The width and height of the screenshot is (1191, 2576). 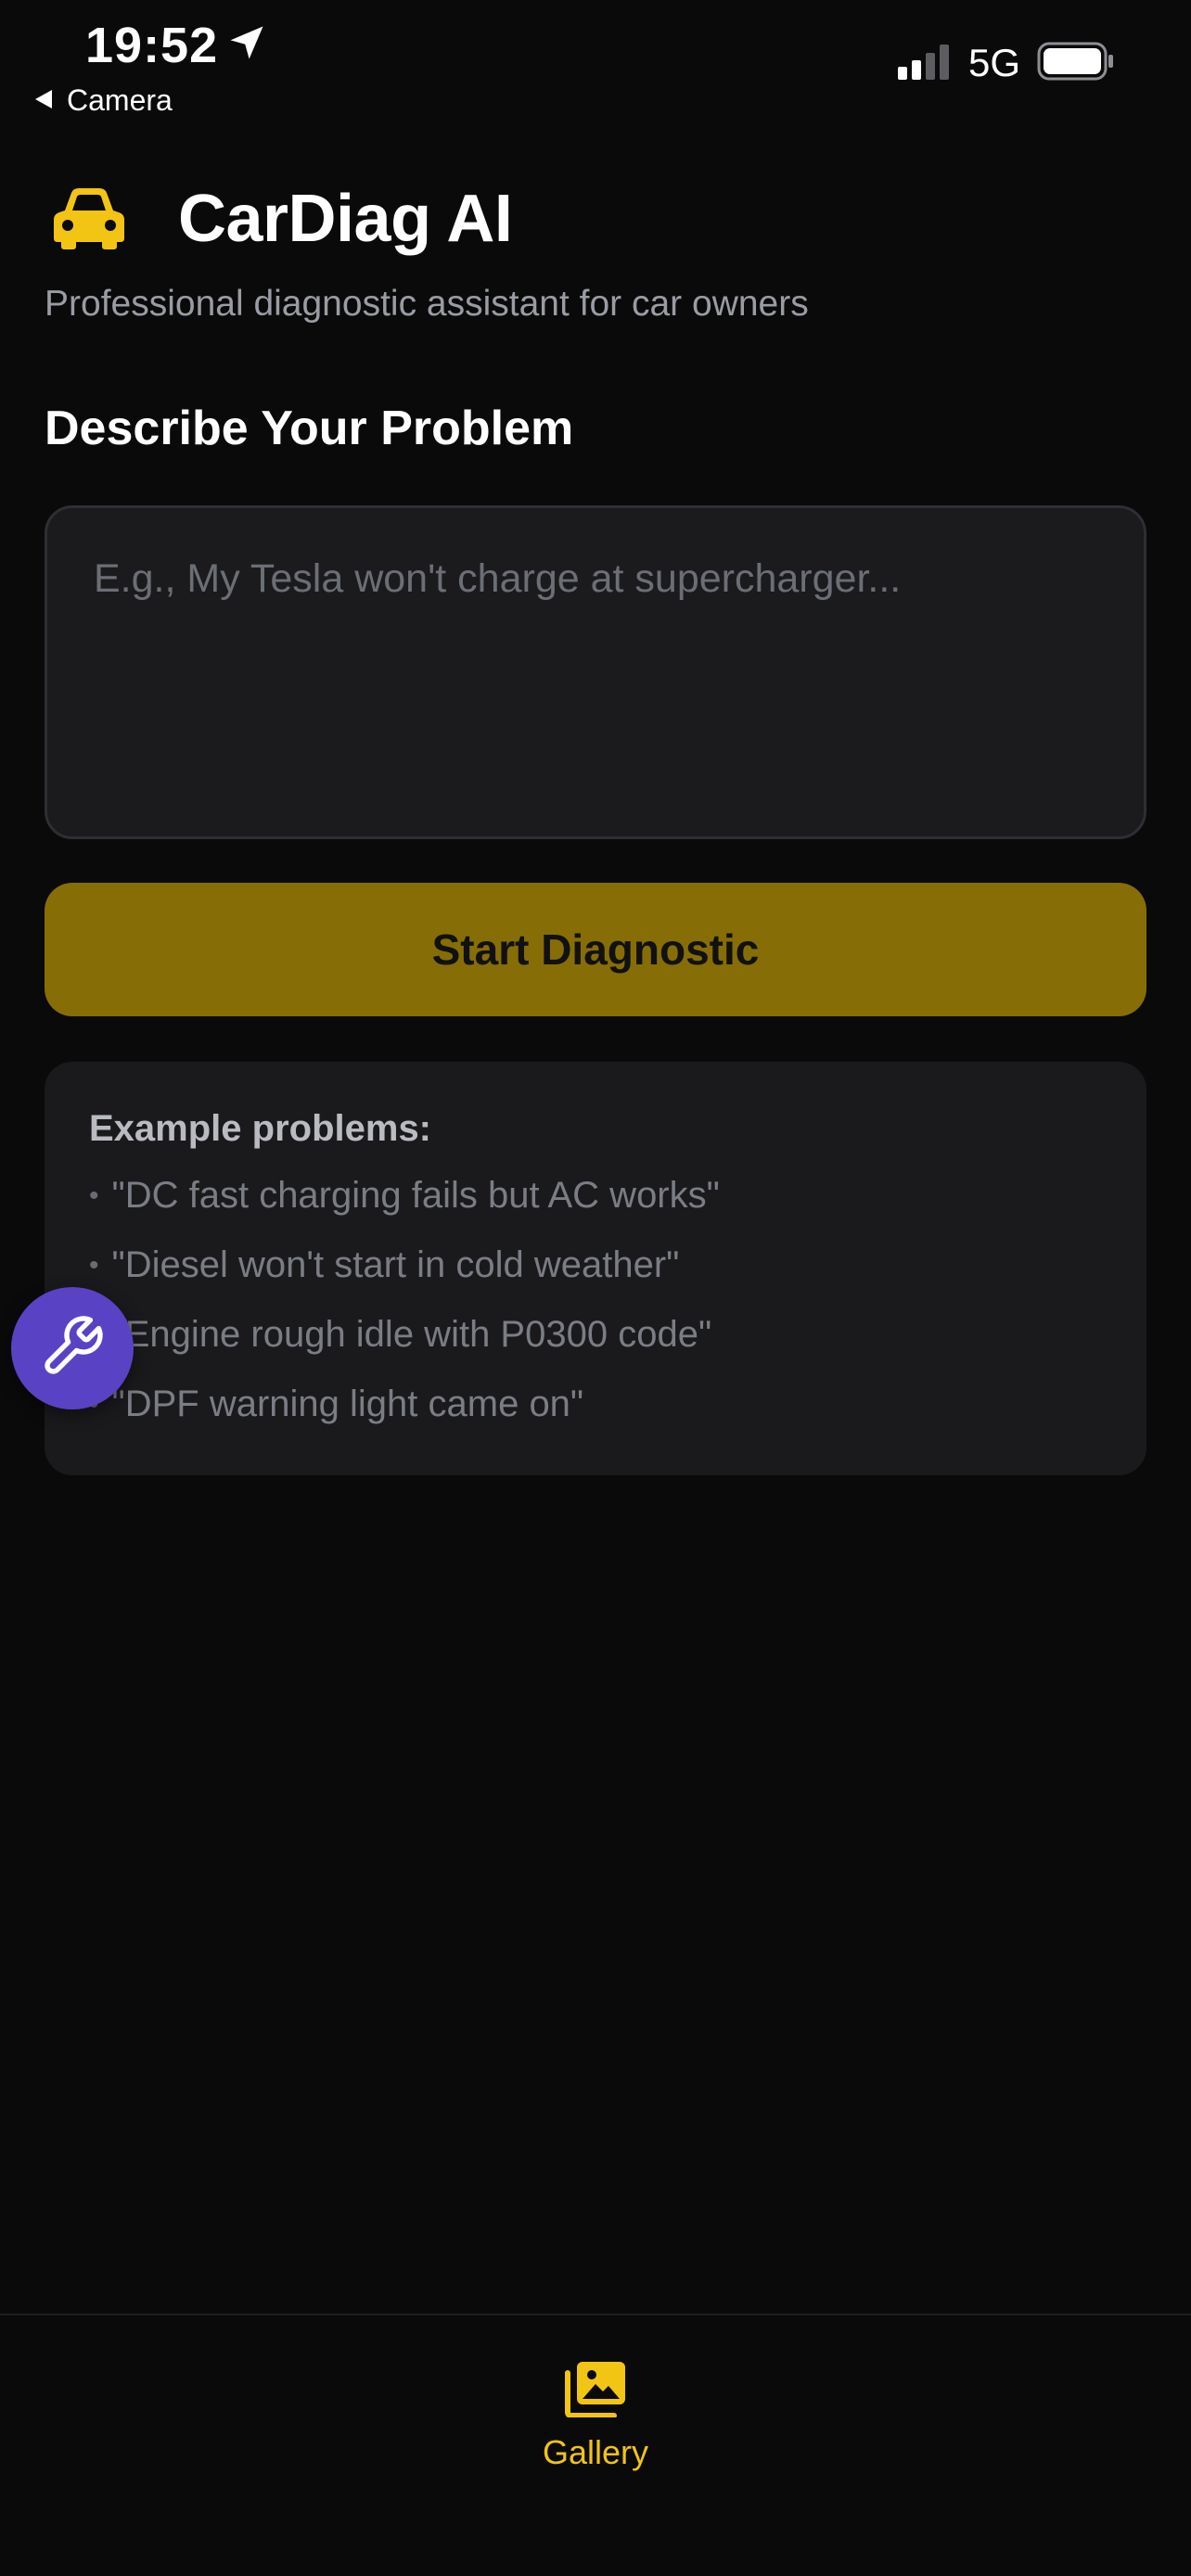 What do you see at coordinates (924, 64) in the screenshot?
I see `signal-bars-icon` at bounding box center [924, 64].